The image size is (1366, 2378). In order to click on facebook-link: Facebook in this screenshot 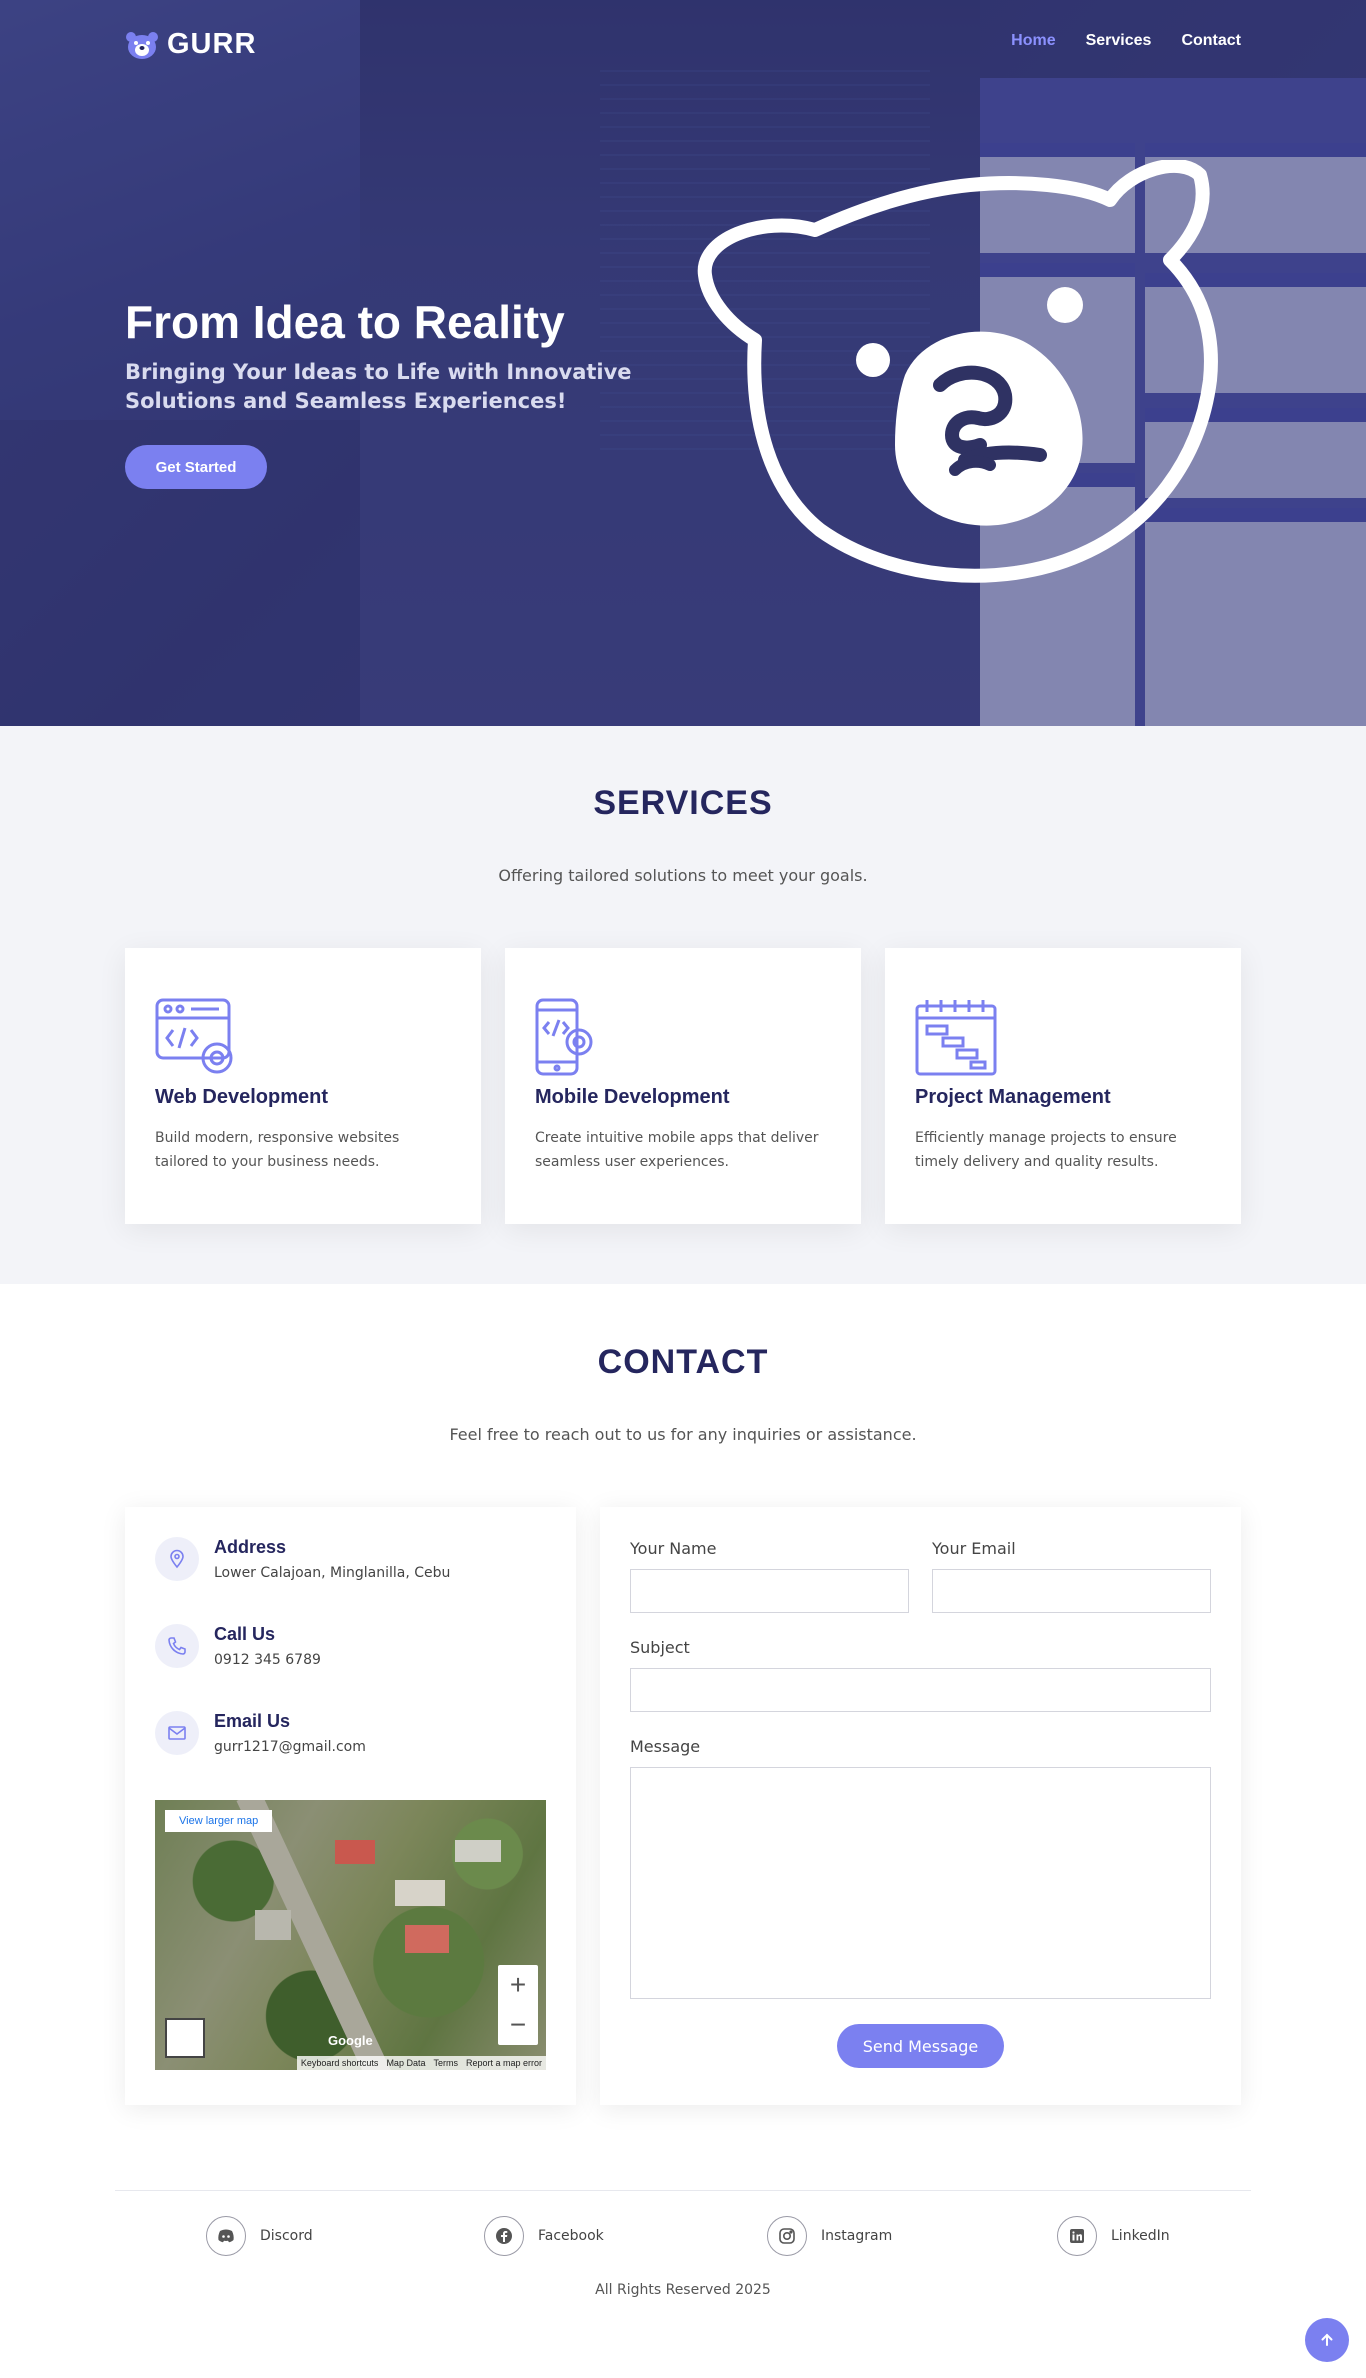, I will do `click(544, 2236)`.